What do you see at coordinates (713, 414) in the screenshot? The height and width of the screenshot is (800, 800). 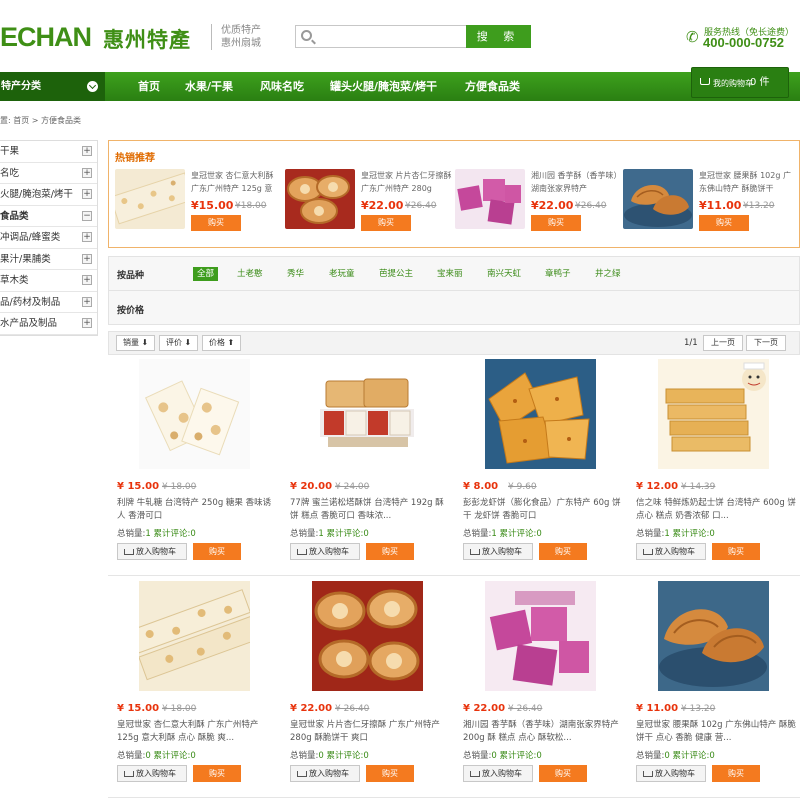 I see `product-image-cheese-cracker` at bounding box center [713, 414].